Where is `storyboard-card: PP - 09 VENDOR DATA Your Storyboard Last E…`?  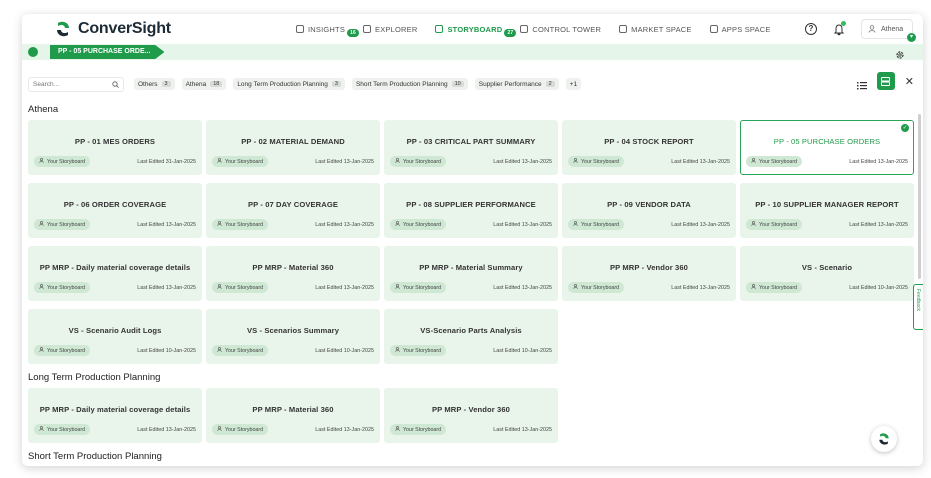 storyboard-card: PP - 09 VENDOR DATA Your Storyboard Last E… is located at coordinates (649, 210).